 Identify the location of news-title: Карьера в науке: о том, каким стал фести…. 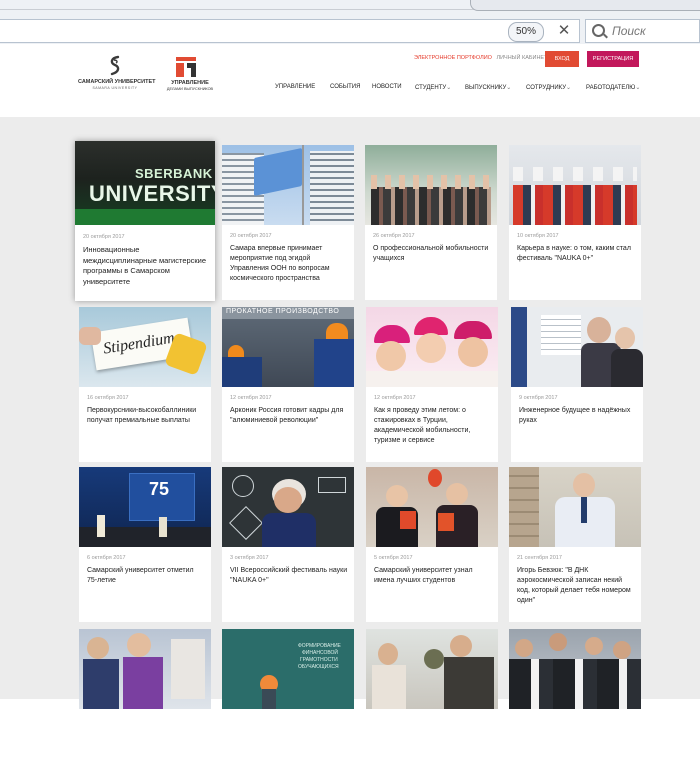
(576, 254).